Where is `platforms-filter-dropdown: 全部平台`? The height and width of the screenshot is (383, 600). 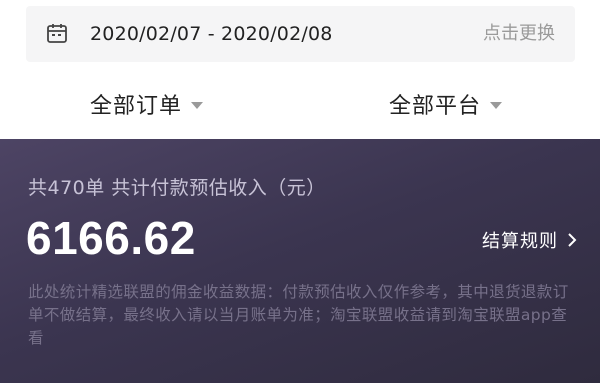
platforms-filter-dropdown: 全部平台 is located at coordinates (446, 104).